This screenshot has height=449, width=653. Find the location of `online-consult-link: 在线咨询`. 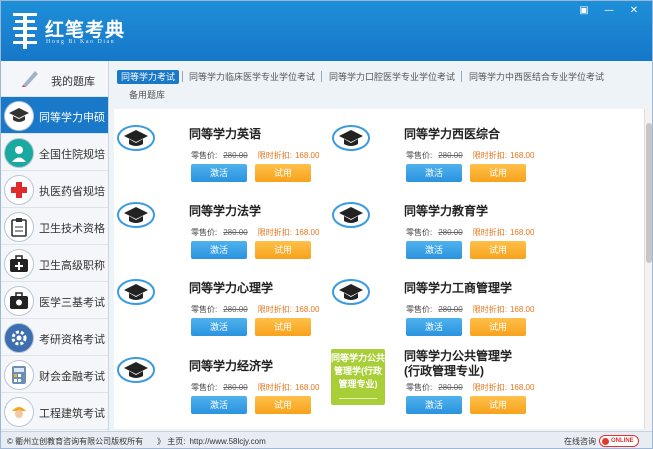

online-consult-link: 在线咨询 is located at coordinates (580, 441).